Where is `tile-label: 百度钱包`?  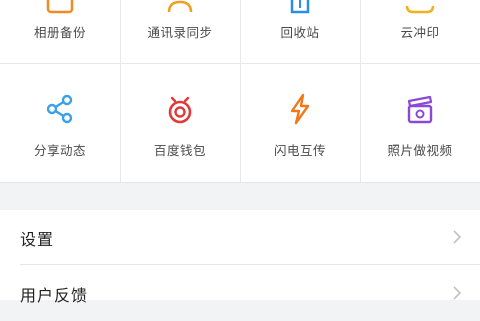 tile-label: 百度钱包 is located at coordinates (179, 150).